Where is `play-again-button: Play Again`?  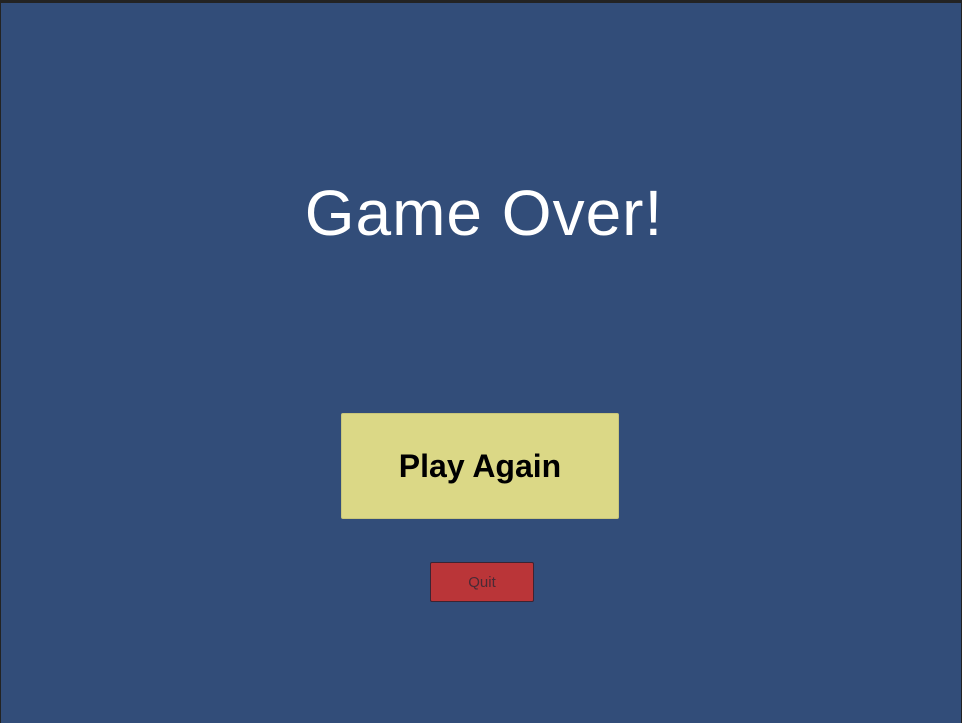 play-again-button: Play Again is located at coordinates (480, 466).